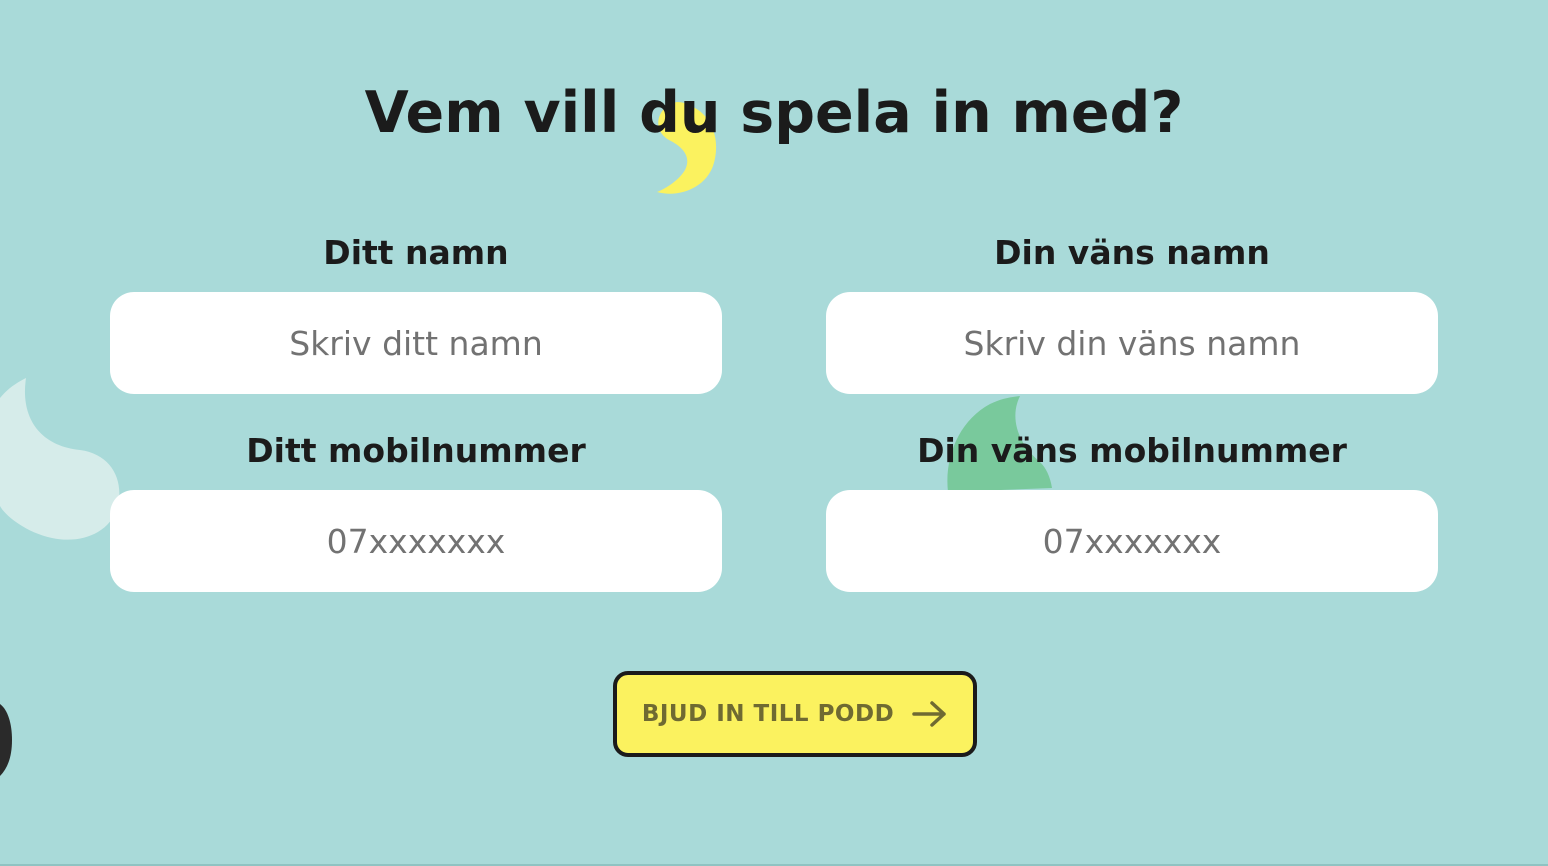 The width and height of the screenshot is (1548, 866). Describe the element at coordinates (774, 113) in the screenshot. I see `page-title: Vem vill du spela in med?` at that location.